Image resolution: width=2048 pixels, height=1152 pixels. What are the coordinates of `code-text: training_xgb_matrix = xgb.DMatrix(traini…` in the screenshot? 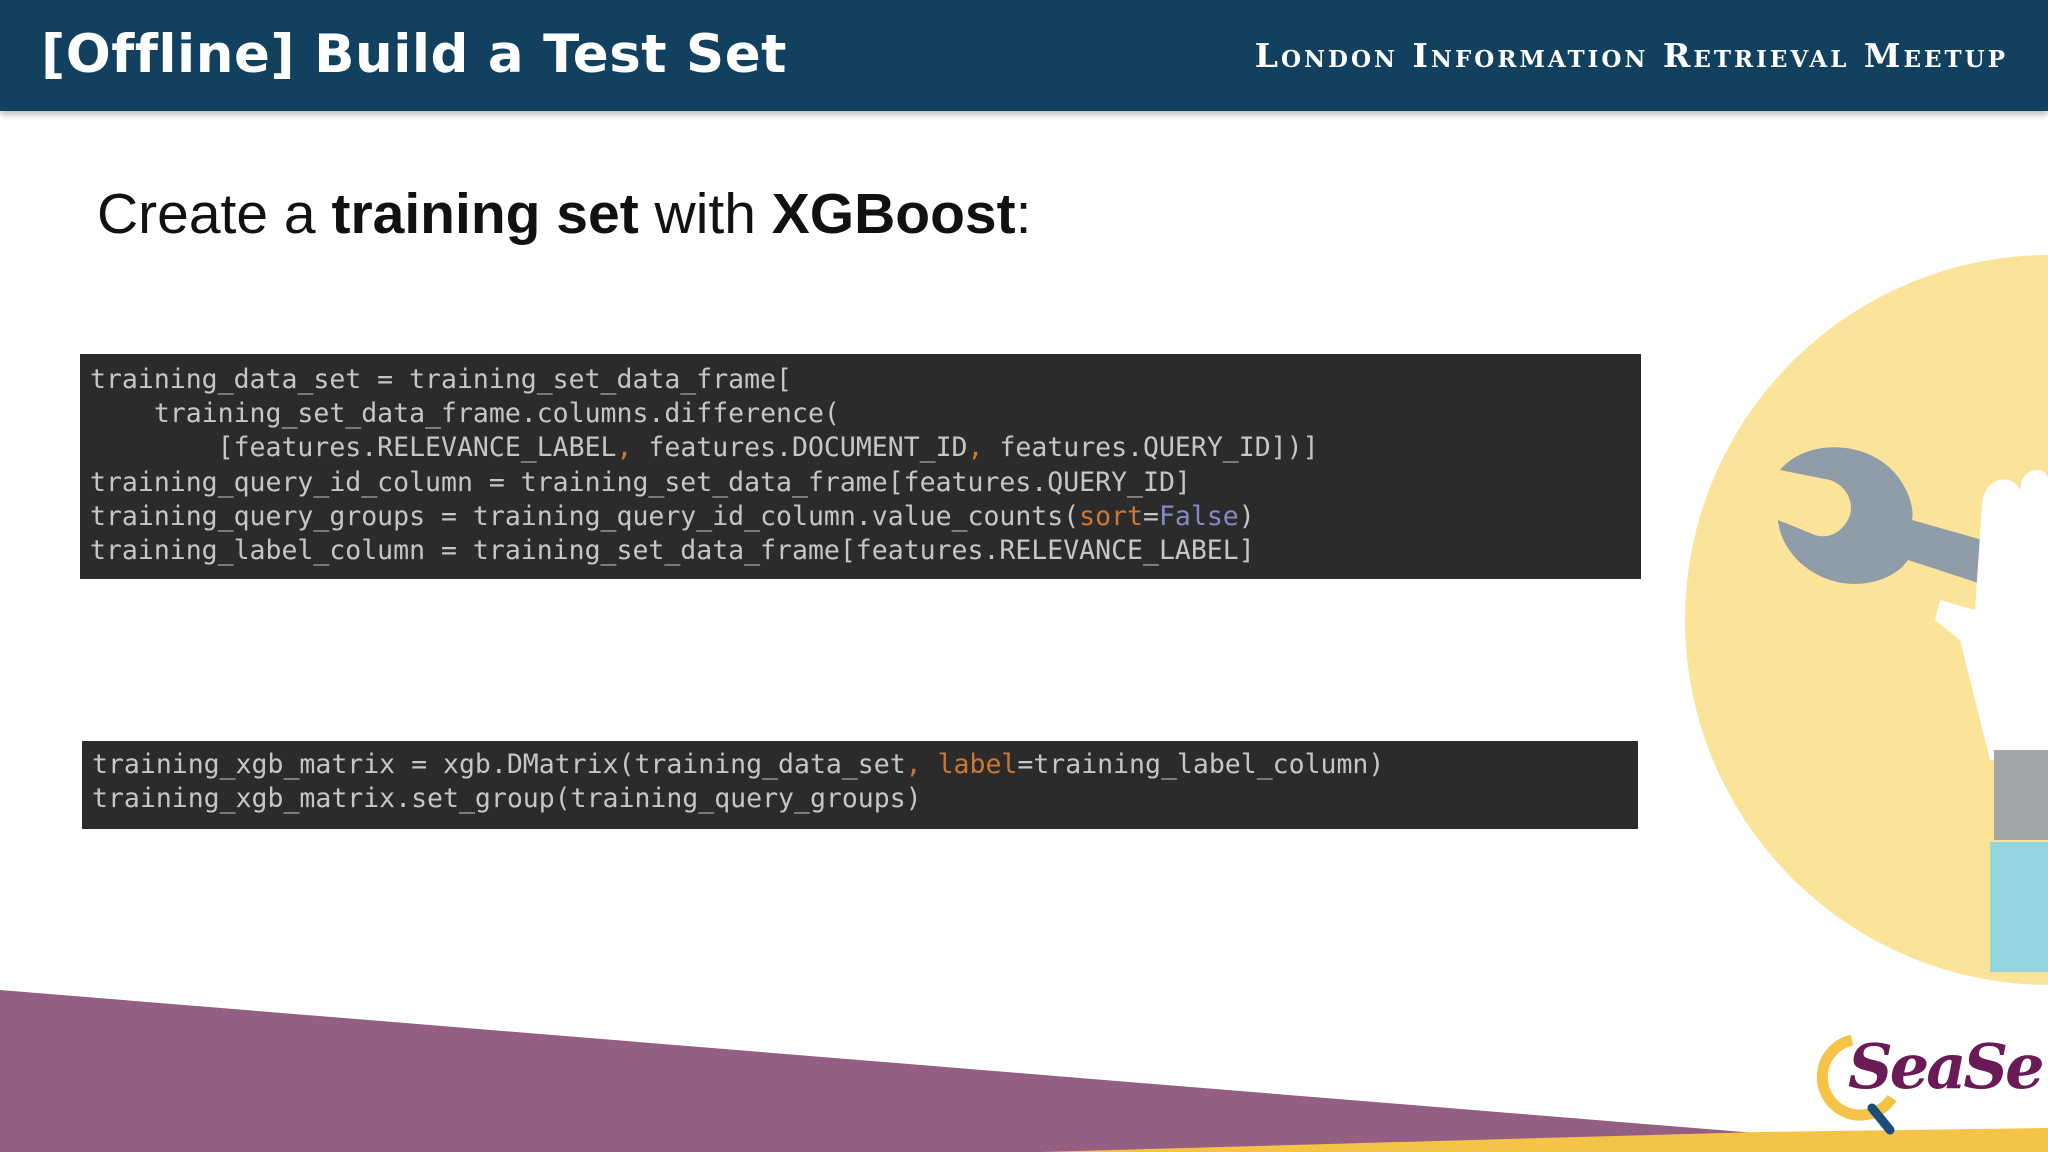 It's located at (499, 764).